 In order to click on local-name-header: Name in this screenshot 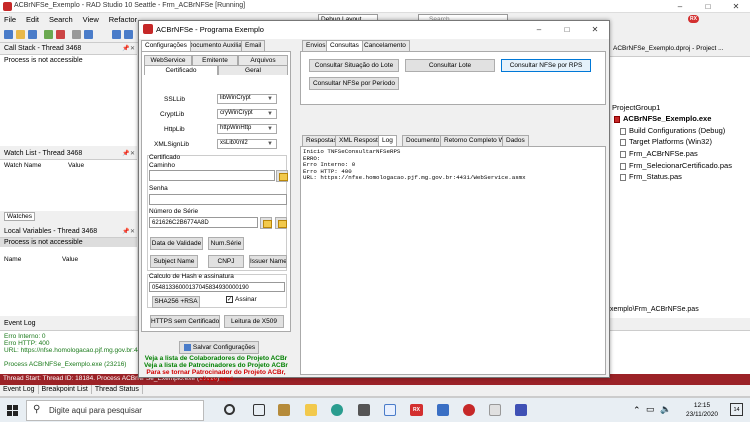, I will do `click(12, 259)`.